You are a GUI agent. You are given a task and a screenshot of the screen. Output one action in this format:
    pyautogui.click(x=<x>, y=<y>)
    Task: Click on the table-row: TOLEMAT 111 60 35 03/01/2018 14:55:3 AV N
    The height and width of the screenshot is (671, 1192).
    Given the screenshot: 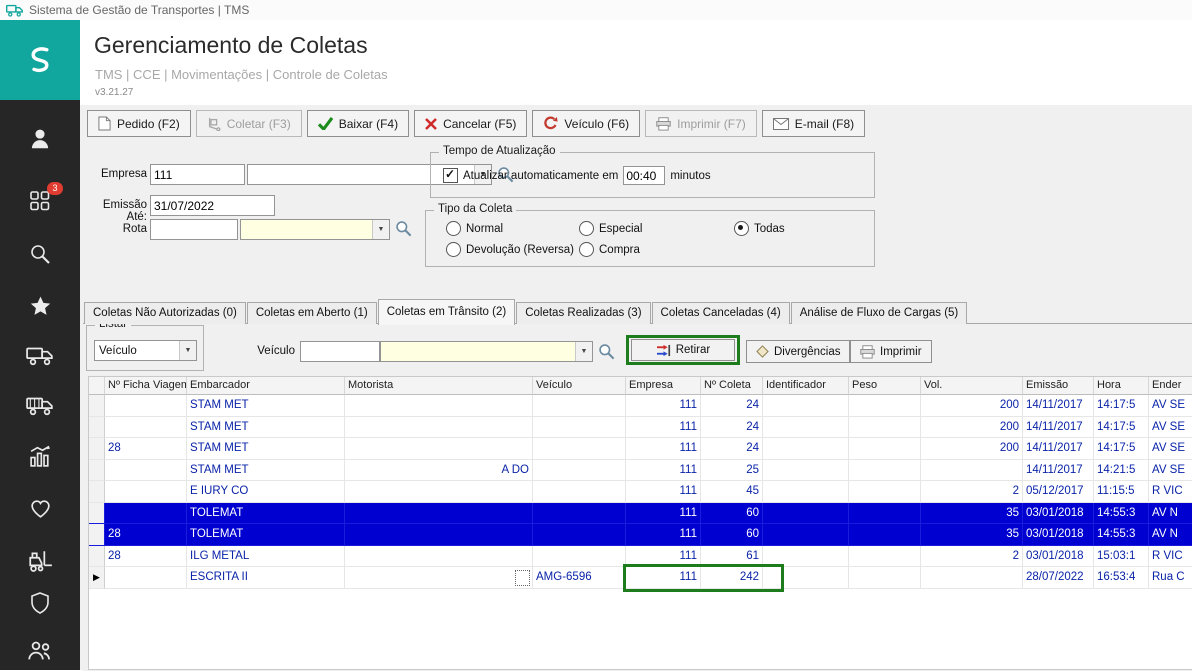 What is the action you would take?
    pyautogui.click(x=640, y=513)
    